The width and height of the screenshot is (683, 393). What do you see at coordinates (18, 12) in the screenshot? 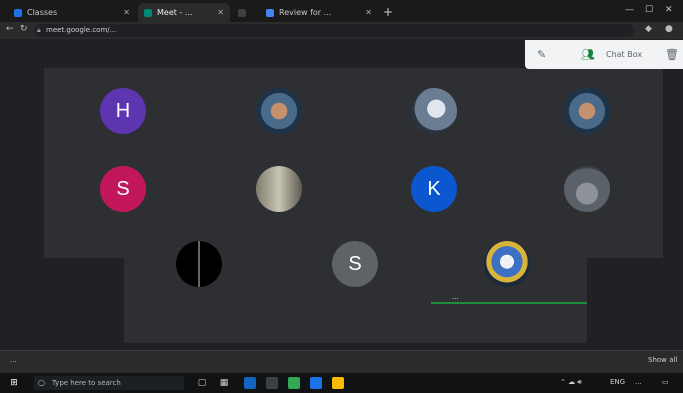
I see `classroom-favicon-icon` at bounding box center [18, 12].